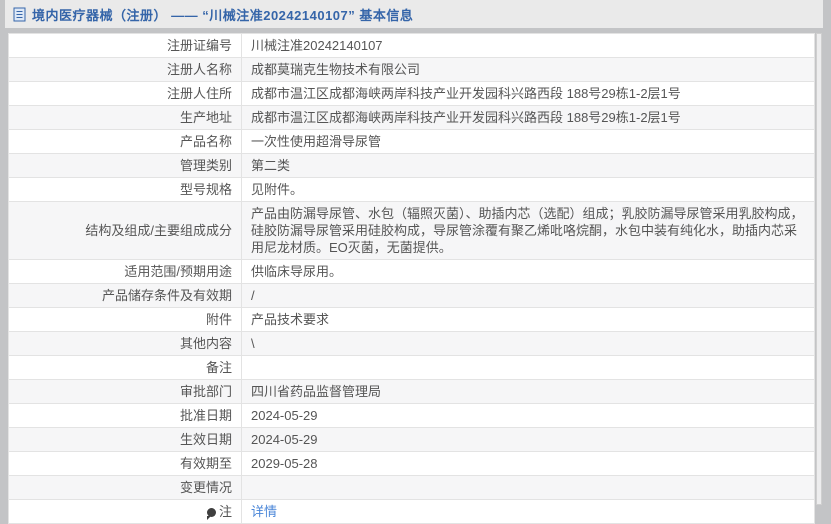 This screenshot has width=831, height=524. I want to click on table-row: 产品储存条件及有效期 /, so click(411, 295).